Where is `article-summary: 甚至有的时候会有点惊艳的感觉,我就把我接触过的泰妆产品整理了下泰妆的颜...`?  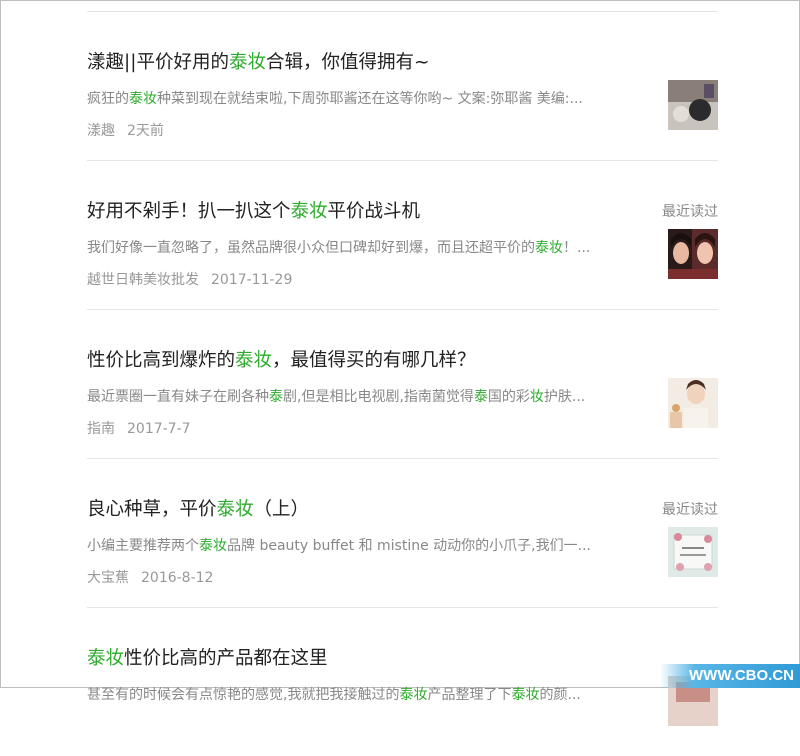
article-summary: 甚至有的时候会有点惊艳的感觉,我就把我接触过的泰妆产品整理了下泰妆的颜... is located at coordinates (334, 695).